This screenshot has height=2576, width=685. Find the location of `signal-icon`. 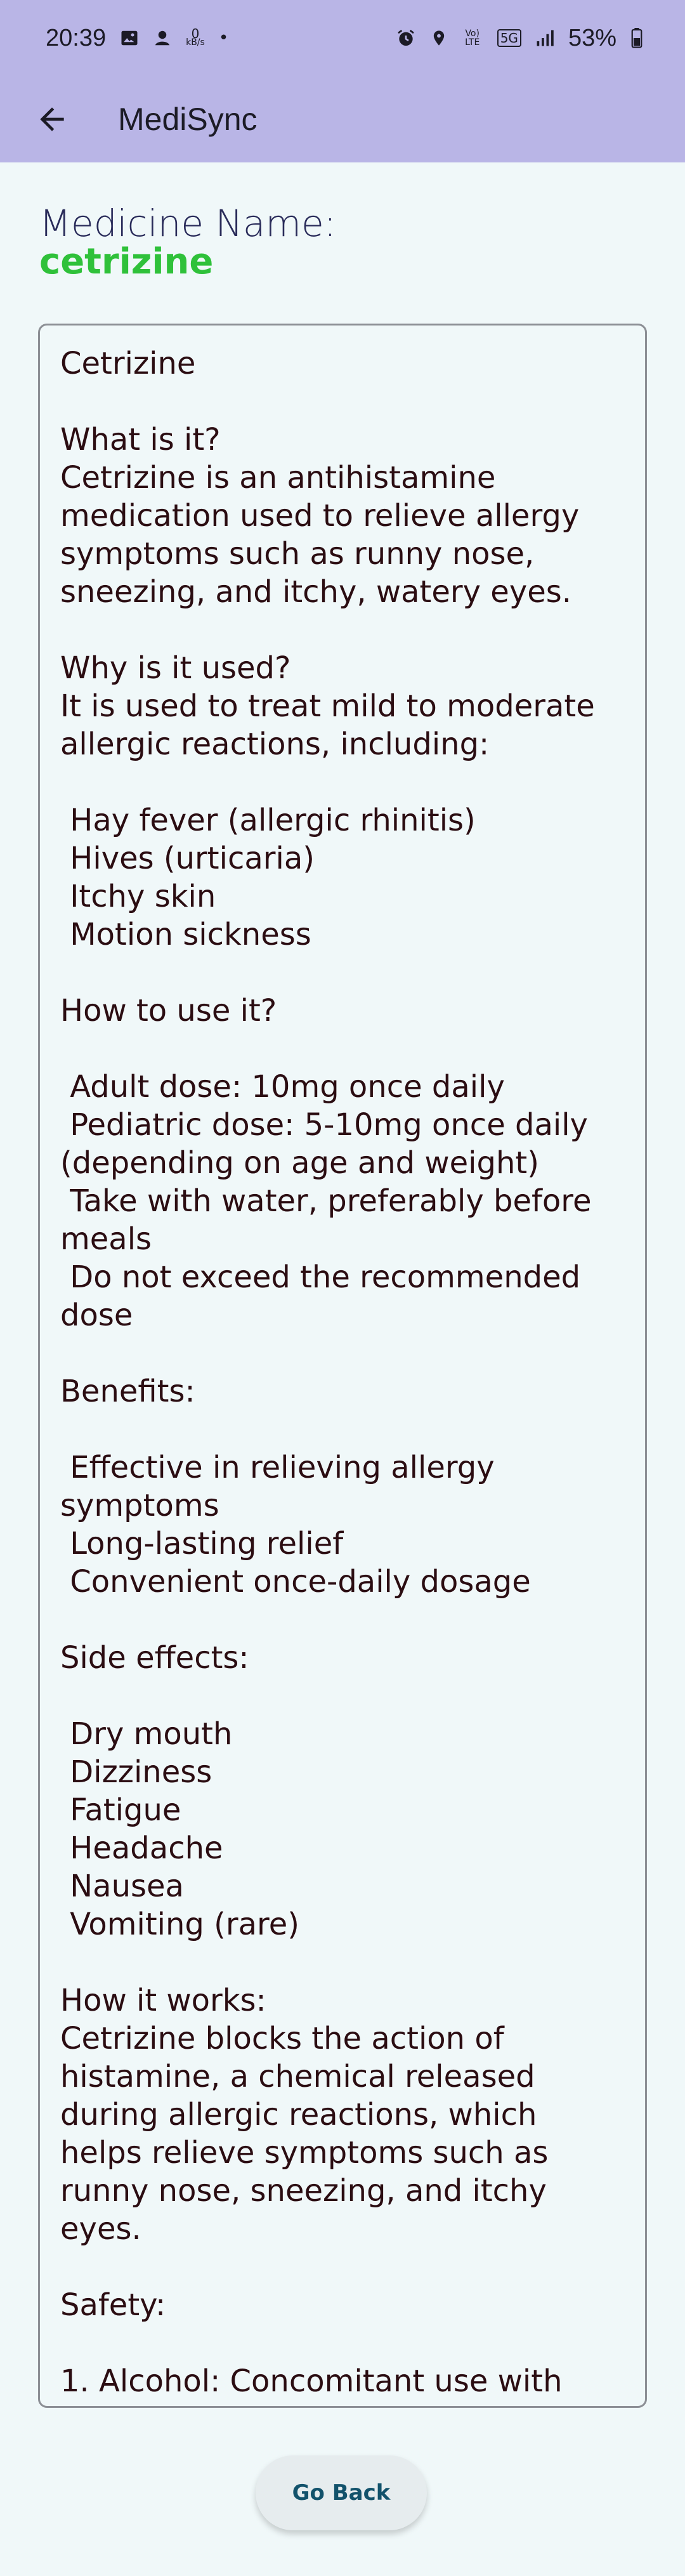

signal-icon is located at coordinates (545, 38).